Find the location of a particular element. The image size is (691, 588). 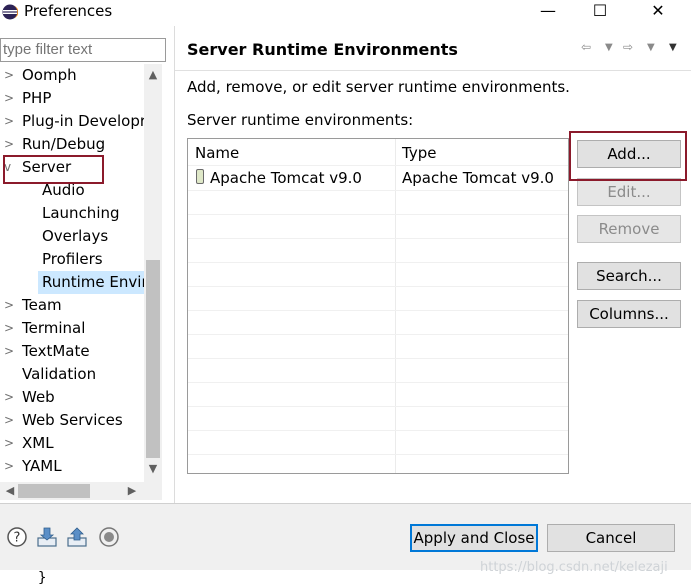

jar-icon is located at coordinates (200, 176).